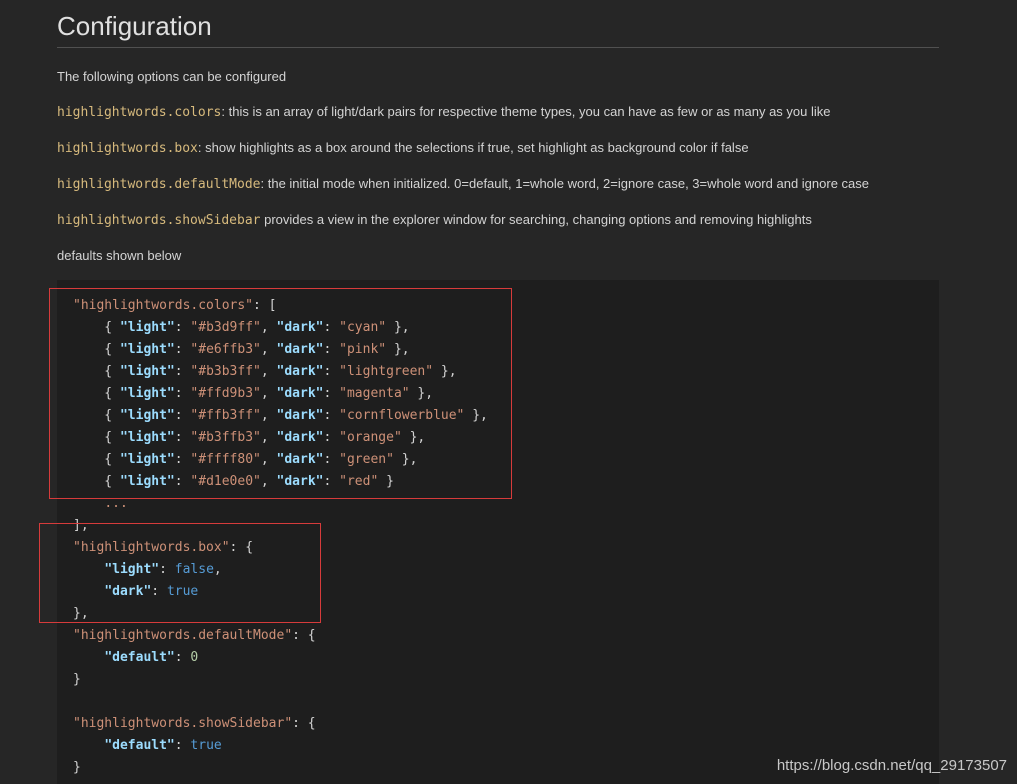  Describe the element at coordinates (498, 28) in the screenshot. I see `page-title: Configuration` at that location.